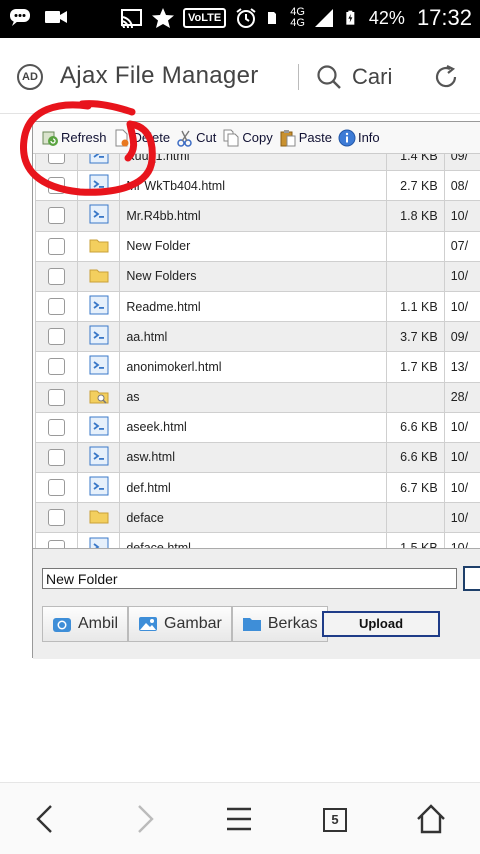 This screenshot has width=480, height=854. What do you see at coordinates (329, 77) in the screenshot?
I see `search-icon` at bounding box center [329, 77].